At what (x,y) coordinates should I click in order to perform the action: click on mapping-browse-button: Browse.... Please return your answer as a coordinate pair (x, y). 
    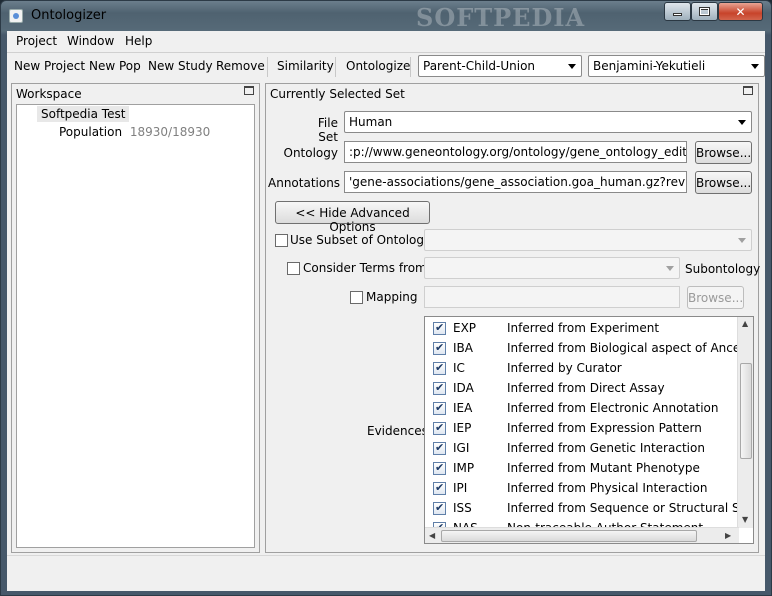
    Looking at the image, I should click on (715, 297).